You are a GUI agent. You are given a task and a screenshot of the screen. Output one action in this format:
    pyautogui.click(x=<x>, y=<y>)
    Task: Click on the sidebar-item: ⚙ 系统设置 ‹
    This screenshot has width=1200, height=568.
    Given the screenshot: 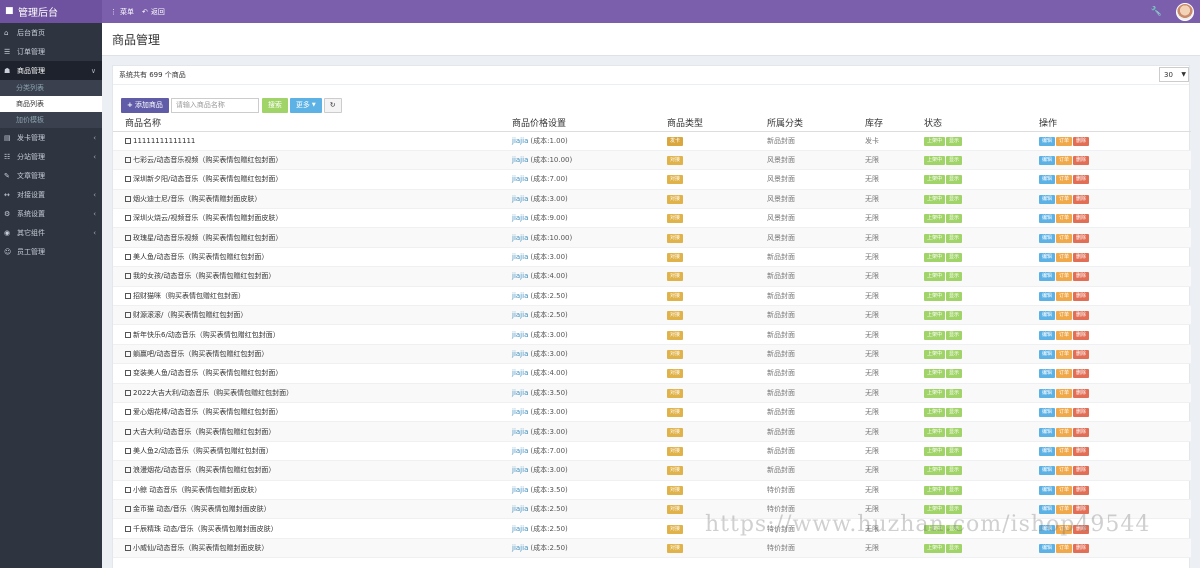 What is the action you would take?
    pyautogui.click(x=51, y=213)
    